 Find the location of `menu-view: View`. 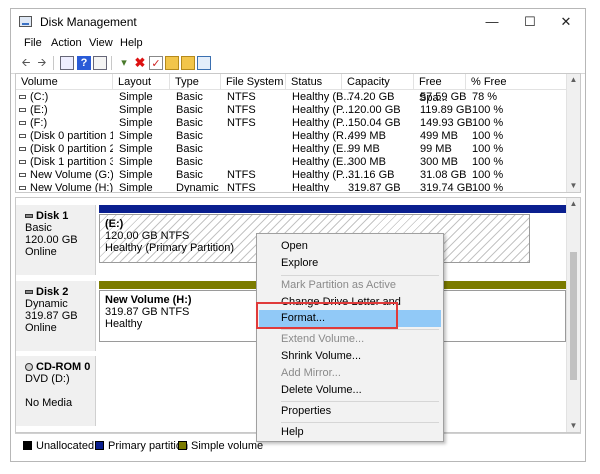

menu-view: View is located at coordinates (101, 43).